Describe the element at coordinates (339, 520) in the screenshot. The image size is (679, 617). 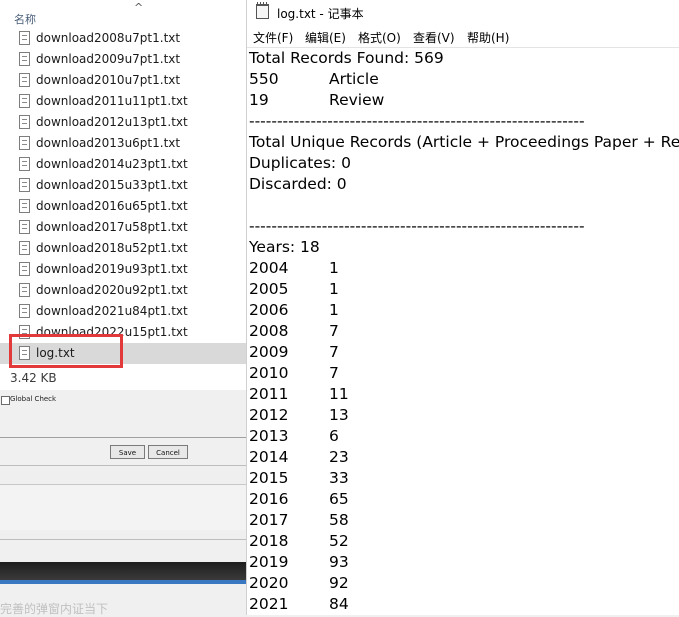
I see `year-count: 58` at that location.